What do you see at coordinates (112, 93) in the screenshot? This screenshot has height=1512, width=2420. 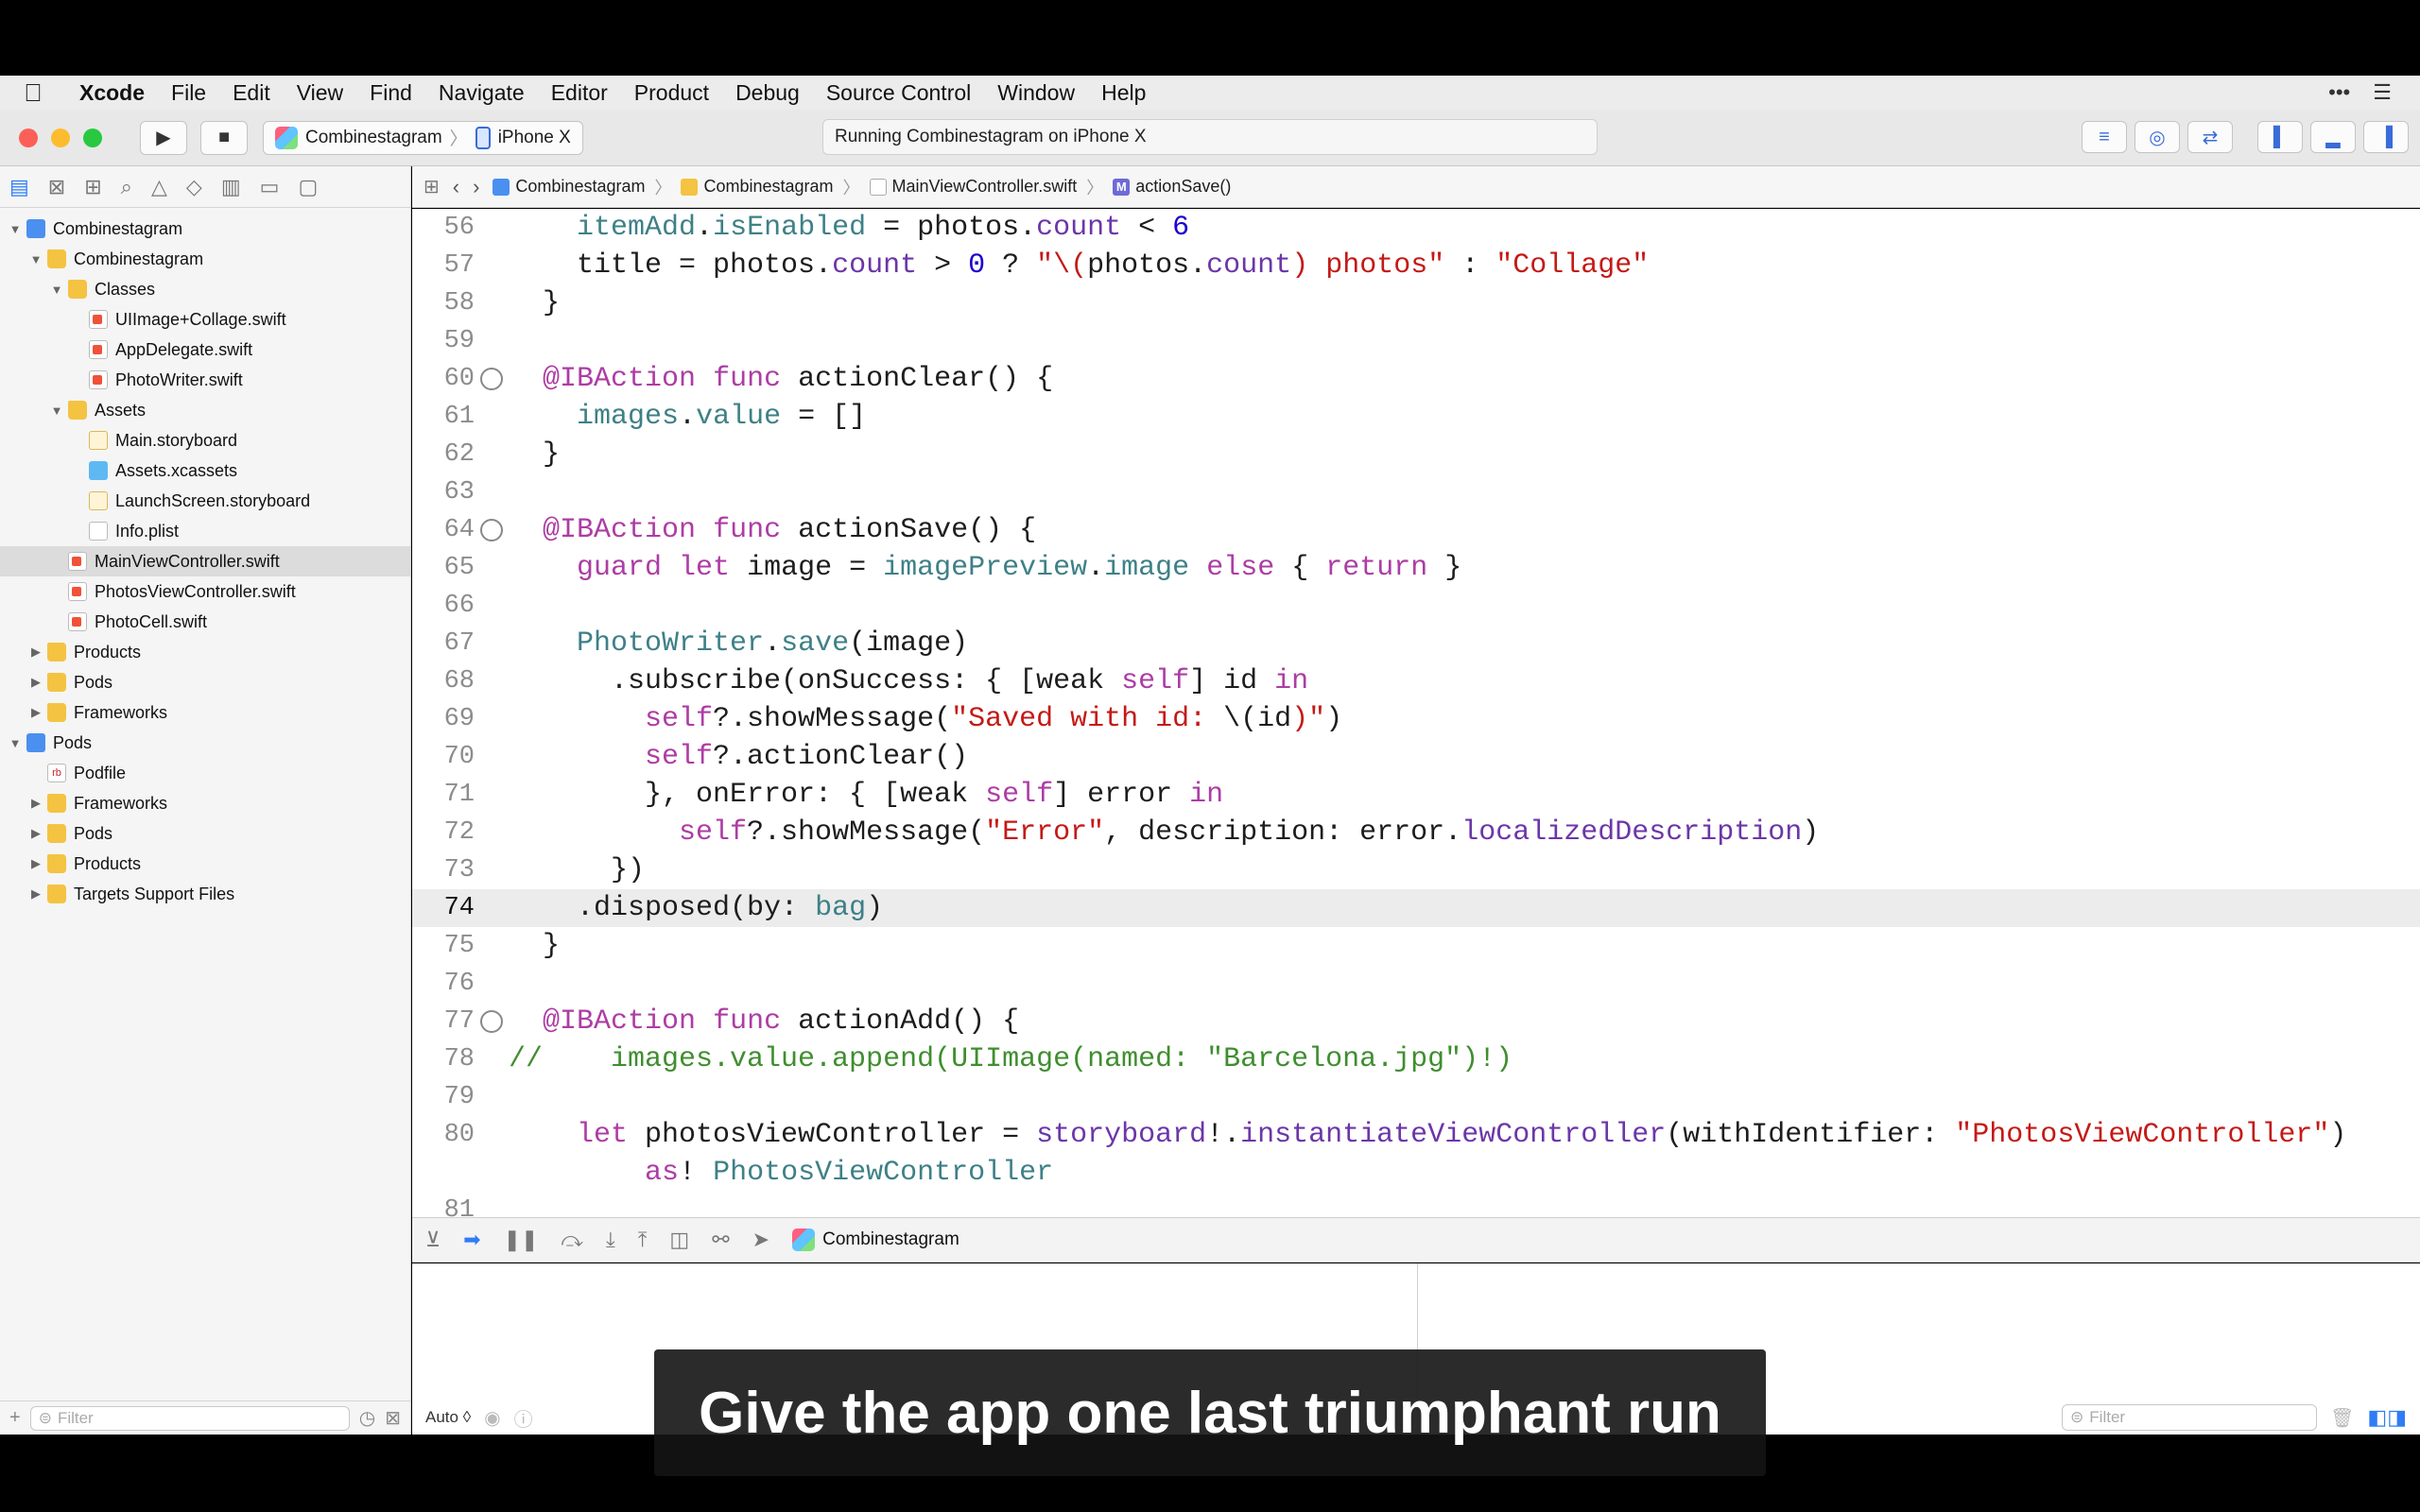 I see `menu-xcode: Xcode` at bounding box center [112, 93].